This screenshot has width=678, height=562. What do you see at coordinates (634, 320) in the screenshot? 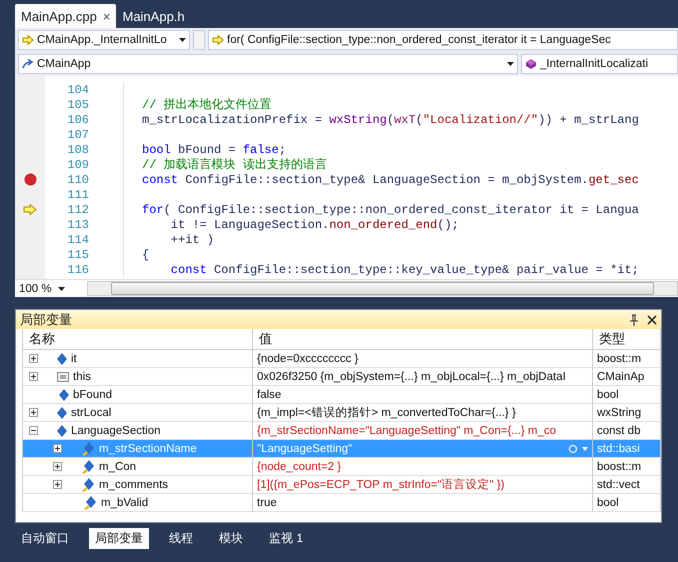
I see `pin-icon` at bounding box center [634, 320].